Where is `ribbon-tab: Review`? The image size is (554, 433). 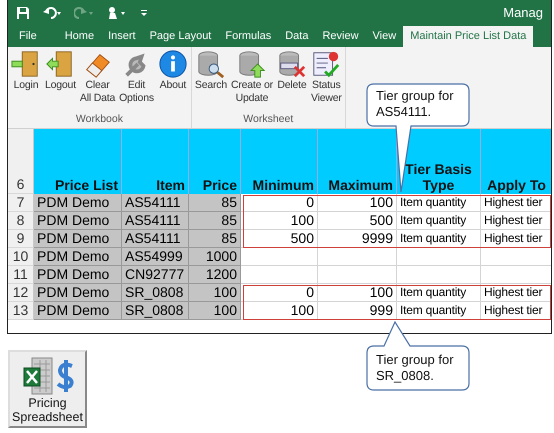
ribbon-tab: Review is located at coordinates (340, 36).